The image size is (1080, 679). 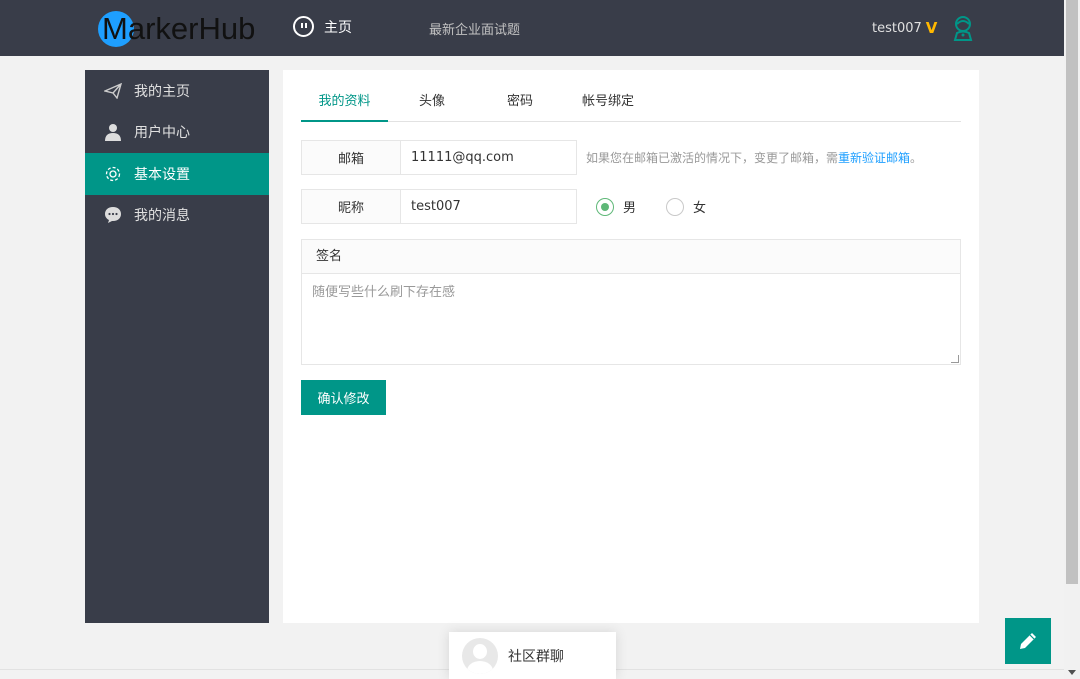 What do you see at coordinates (536, 656) in the screenshot?
I see `community-chat-label: 社区群聊` at bounding box center [536, 656].